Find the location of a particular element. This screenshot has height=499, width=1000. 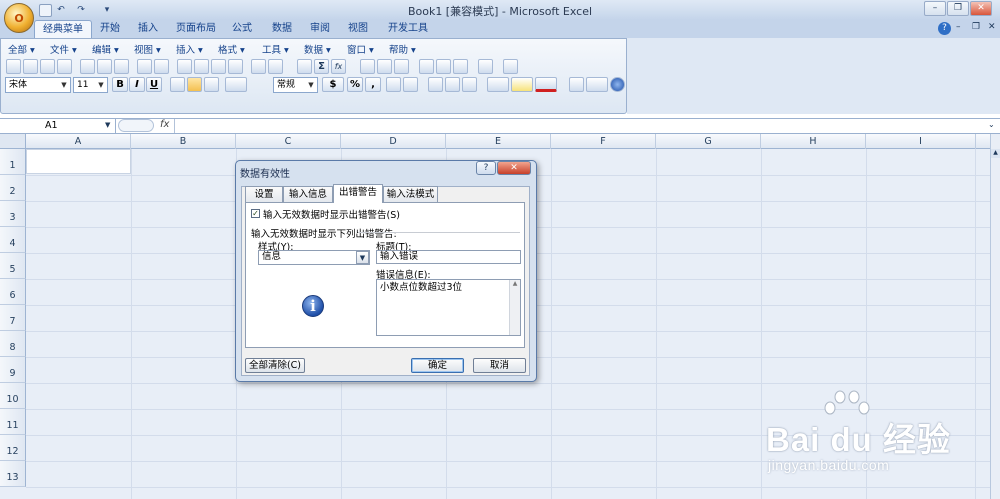

menu-edit: 编辑 ▾ is located at coordinates (105, 49).